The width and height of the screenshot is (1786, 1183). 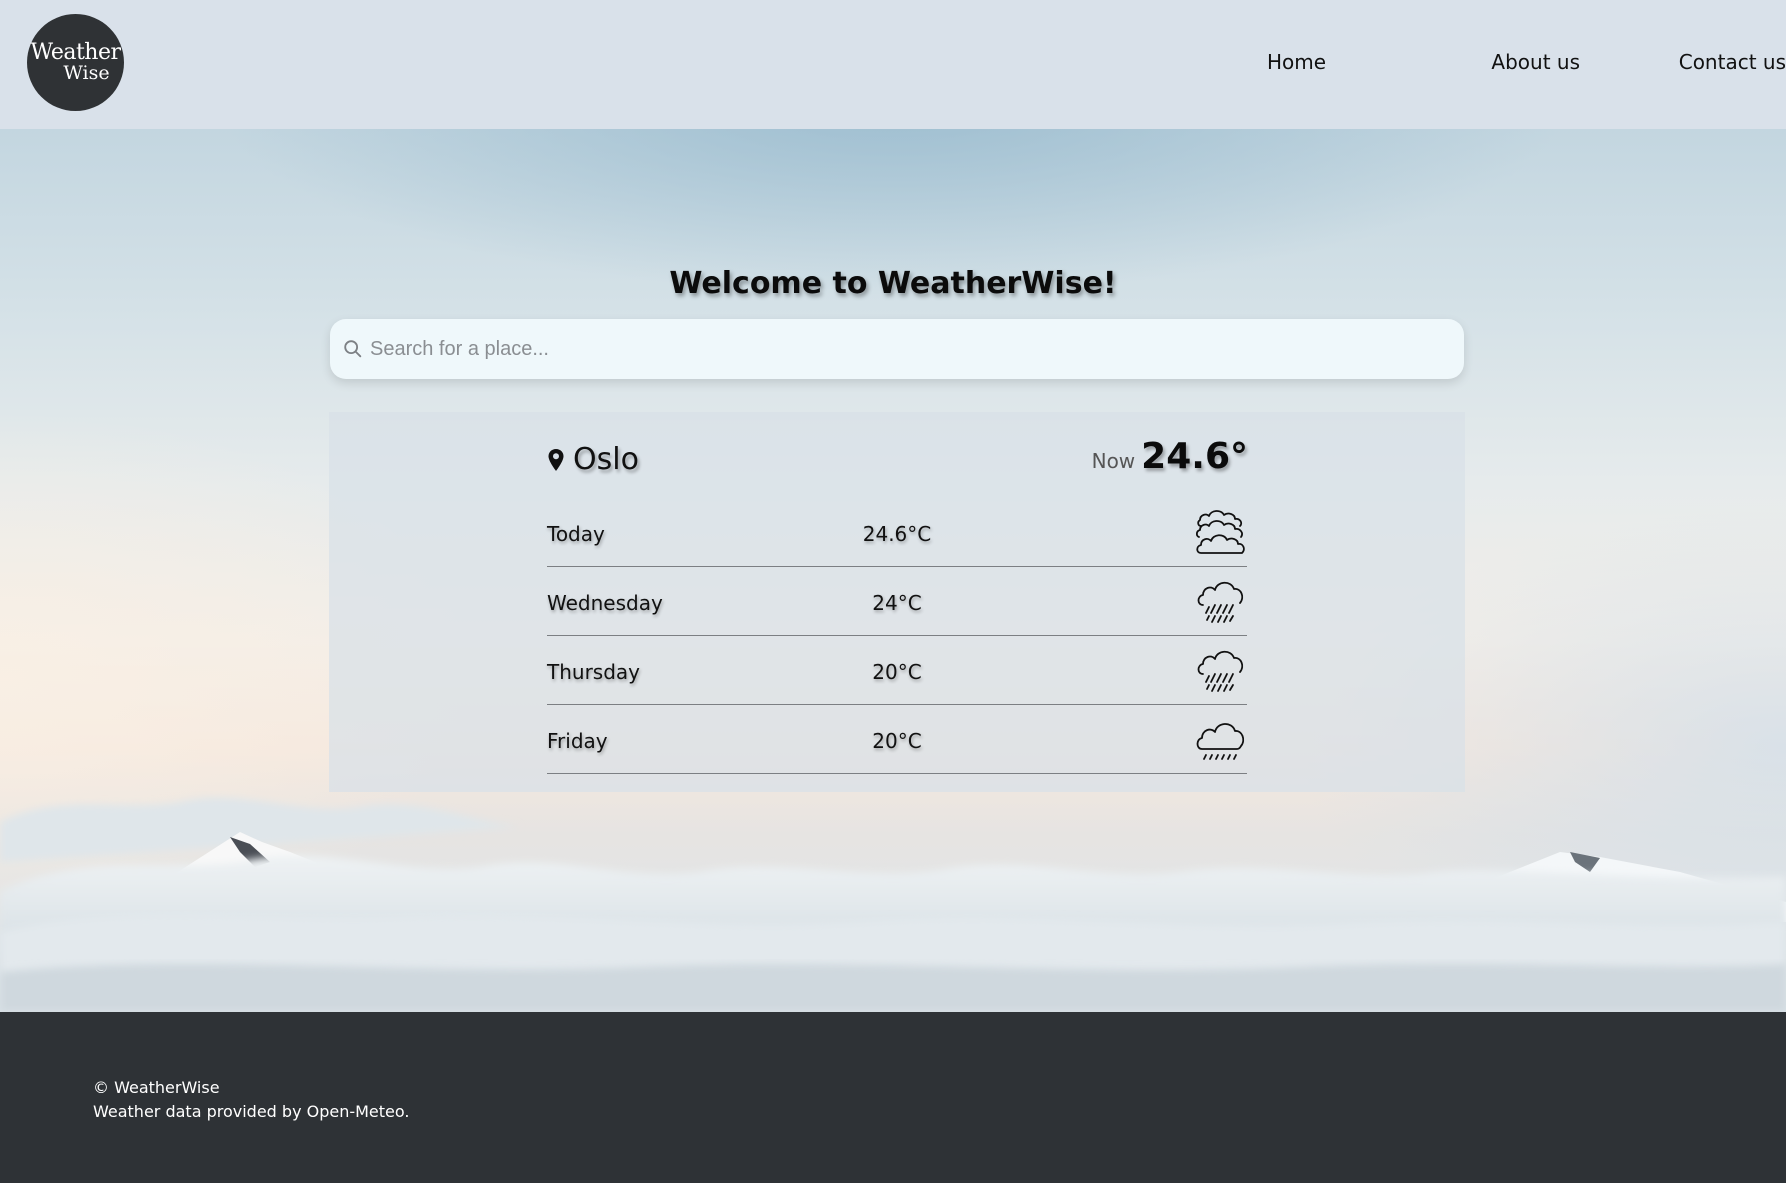 I want to click on forecast-temp: 24.6°C, so click(x=897, y=534).